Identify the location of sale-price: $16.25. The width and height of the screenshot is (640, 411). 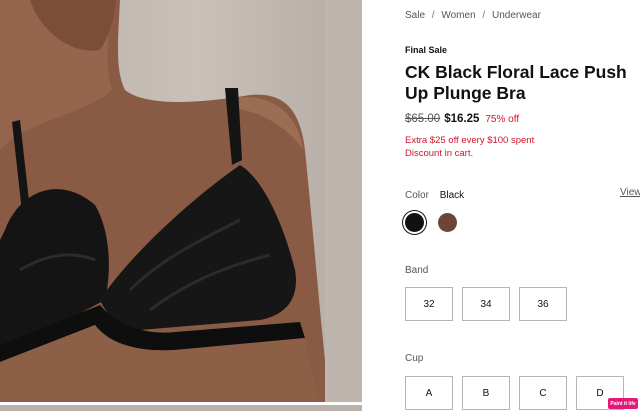
(462, 119).